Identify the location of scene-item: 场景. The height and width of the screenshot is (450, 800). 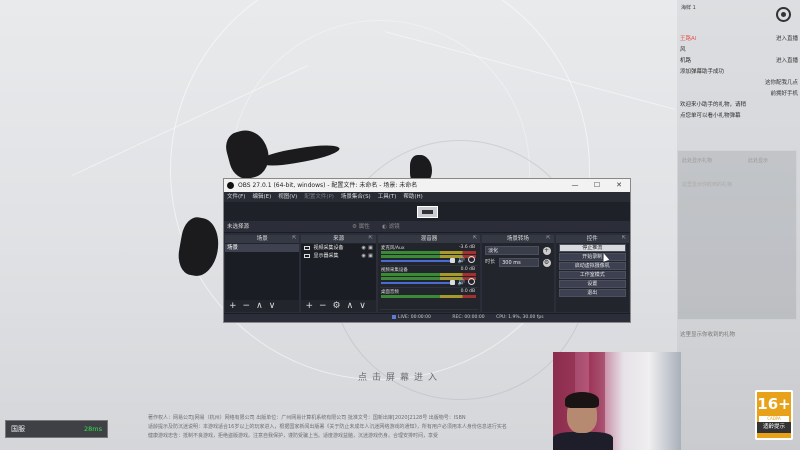
(262, 248).